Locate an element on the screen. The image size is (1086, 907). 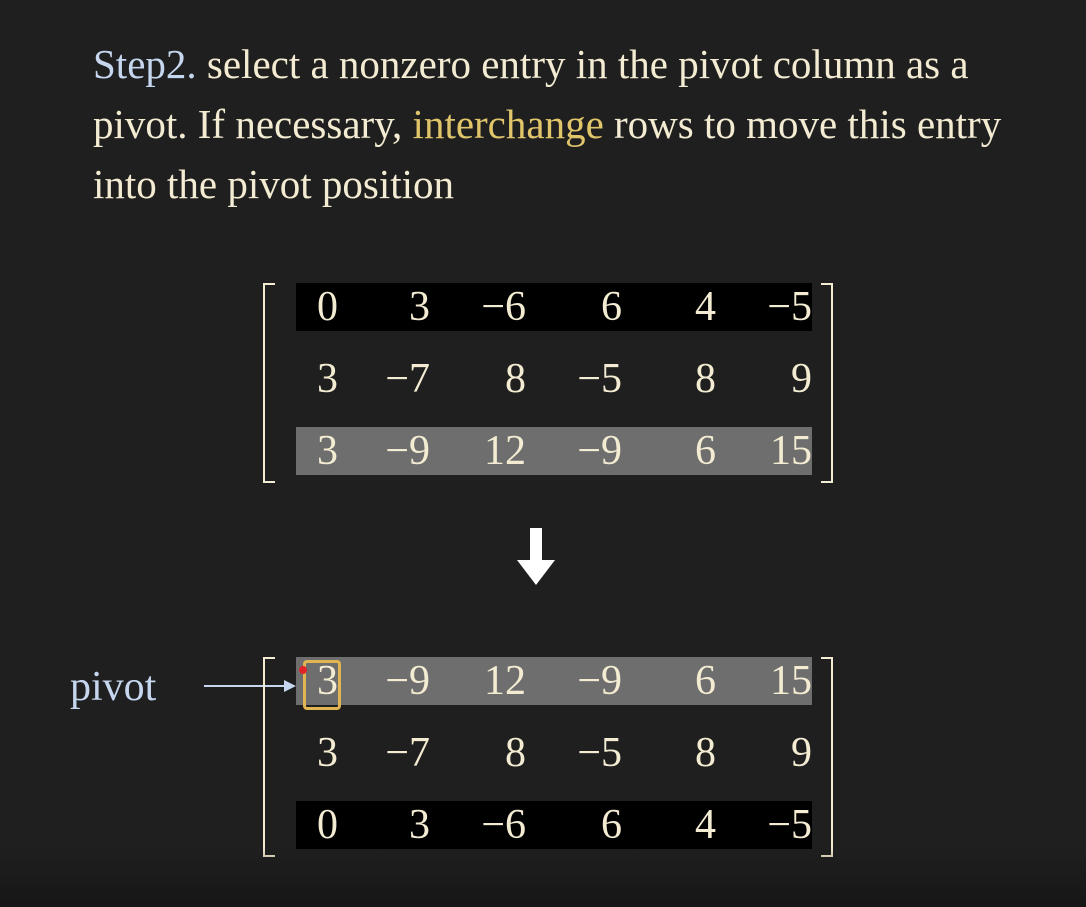
matrix-row-1: 3 −9 12 −9 6 15 is located at coordinates (554, 681).